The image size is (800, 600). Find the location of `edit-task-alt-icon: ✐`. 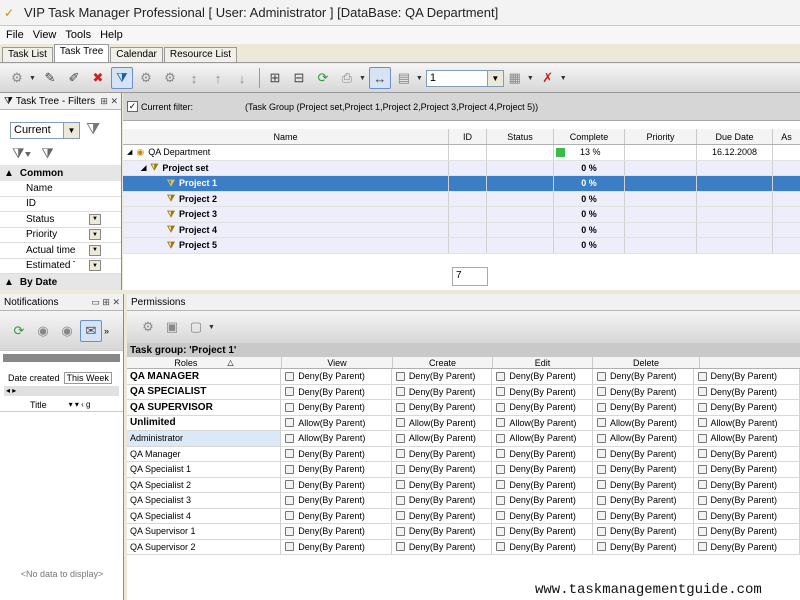

edit-task-alt-icon: ✐ is located at coordinates (74, 78).